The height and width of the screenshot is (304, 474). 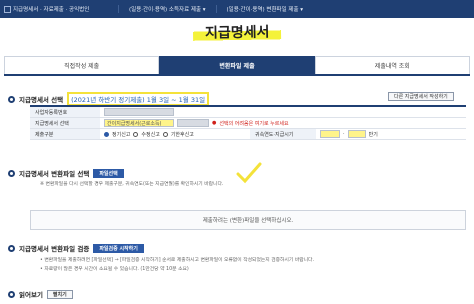 I want to click on radio-regular-label: 정기신고, so click(x=121, y=134).